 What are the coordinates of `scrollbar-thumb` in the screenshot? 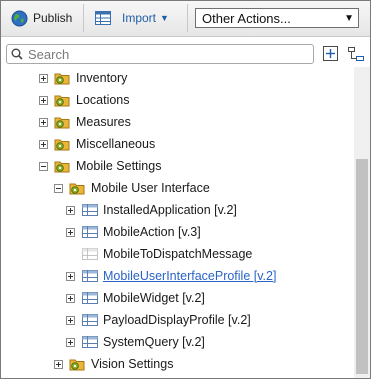 It's located at (362, 266).